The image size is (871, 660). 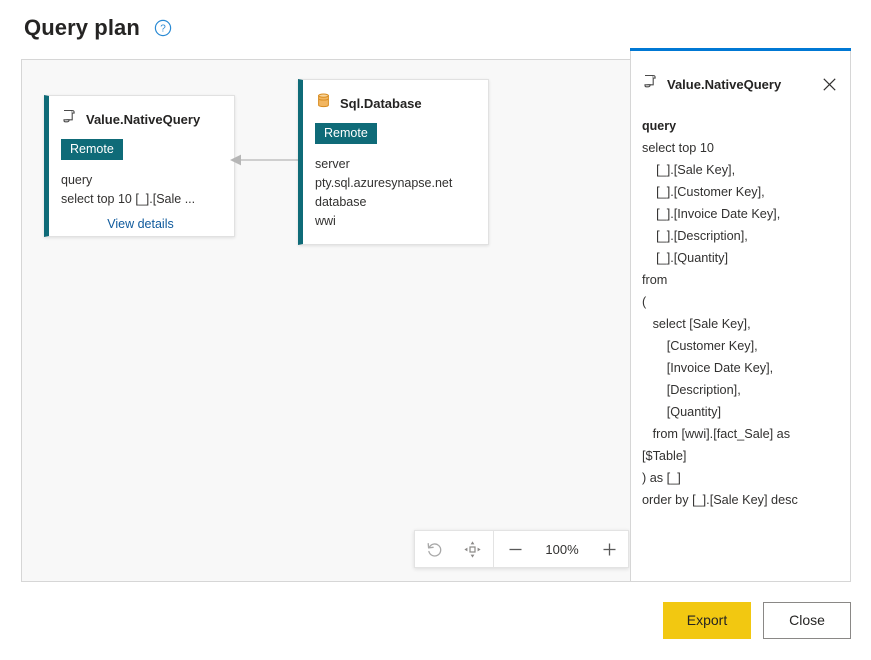 I want to click on plus-icon, so click(x=609, y=549).